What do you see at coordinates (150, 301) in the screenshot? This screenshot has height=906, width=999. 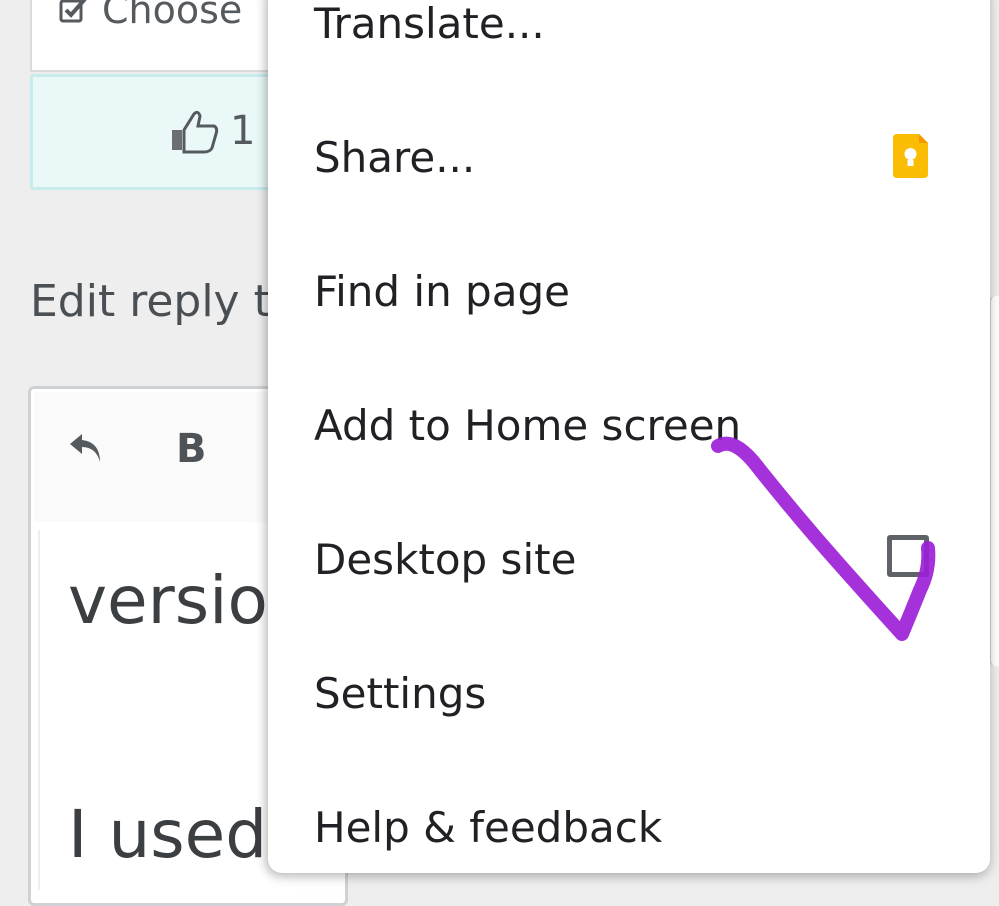 I see `edit-reply-heading: Edit reply t` at bounding box center [150, 301].